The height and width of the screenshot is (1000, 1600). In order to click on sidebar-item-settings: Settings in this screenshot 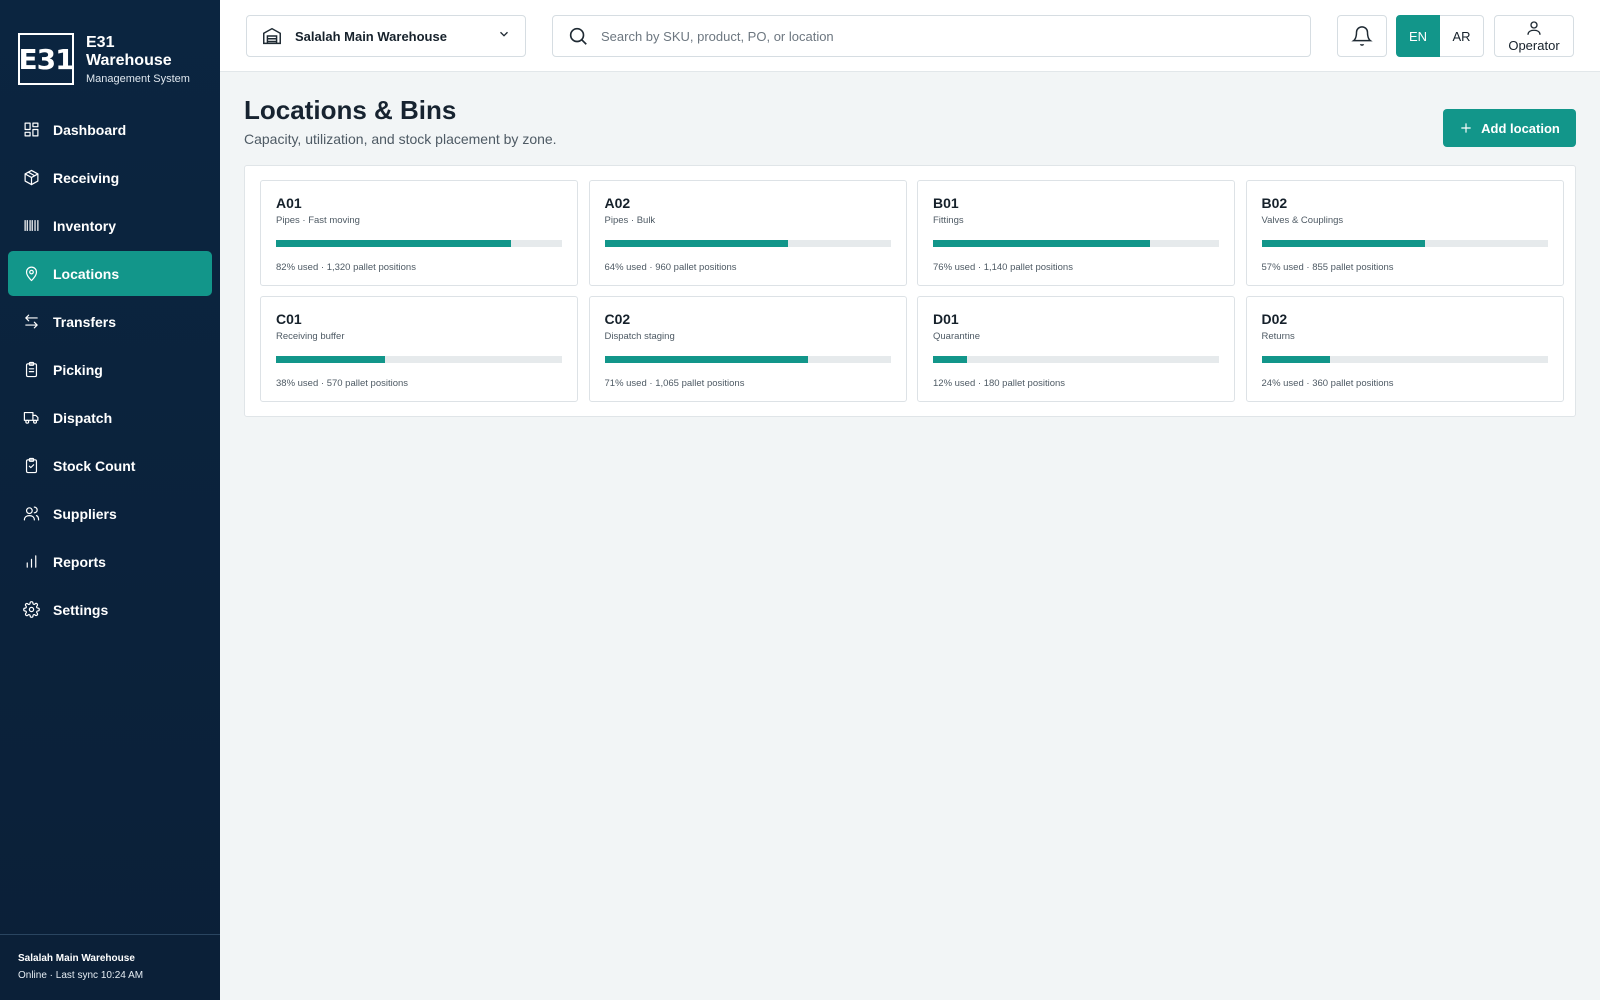, I will do `click(110, 609)`.